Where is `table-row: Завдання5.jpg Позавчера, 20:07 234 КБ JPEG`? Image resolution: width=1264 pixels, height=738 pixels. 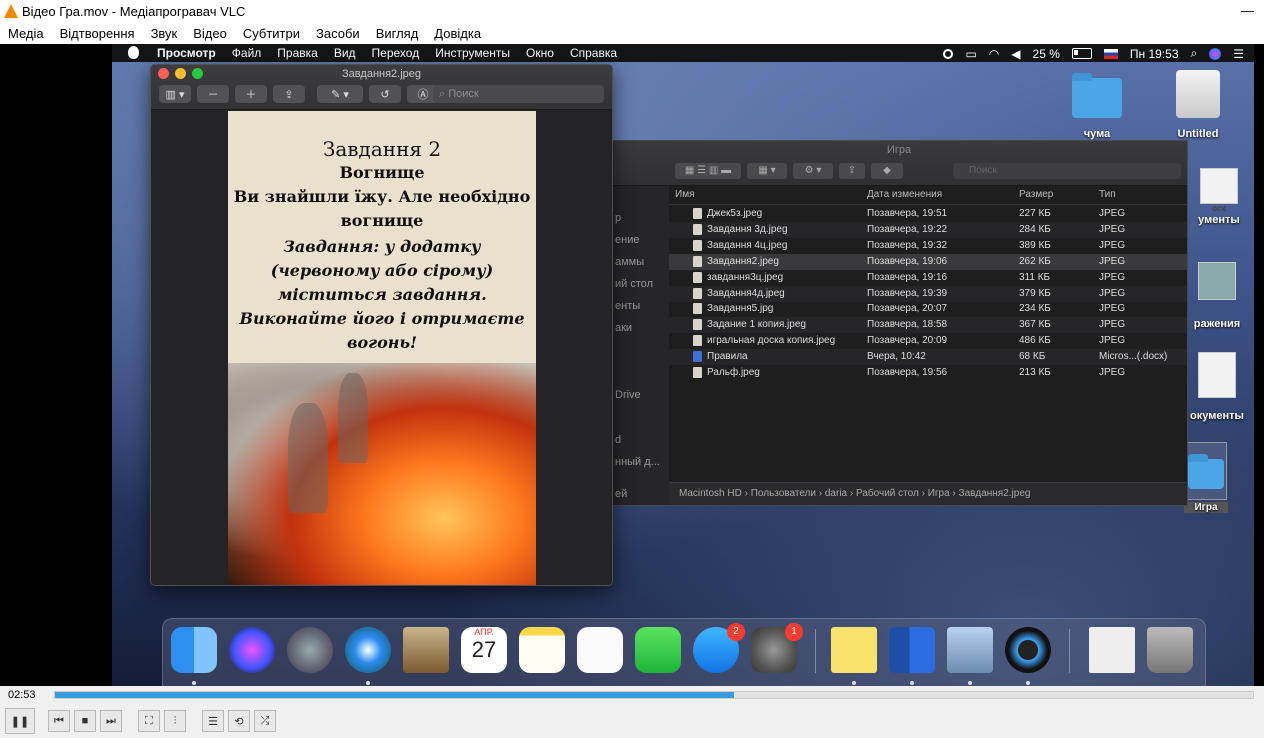
table-row: Завдання5.jpg Позавчера, 20:07 234 КБ JPEG is located at coordinates (928, 309).